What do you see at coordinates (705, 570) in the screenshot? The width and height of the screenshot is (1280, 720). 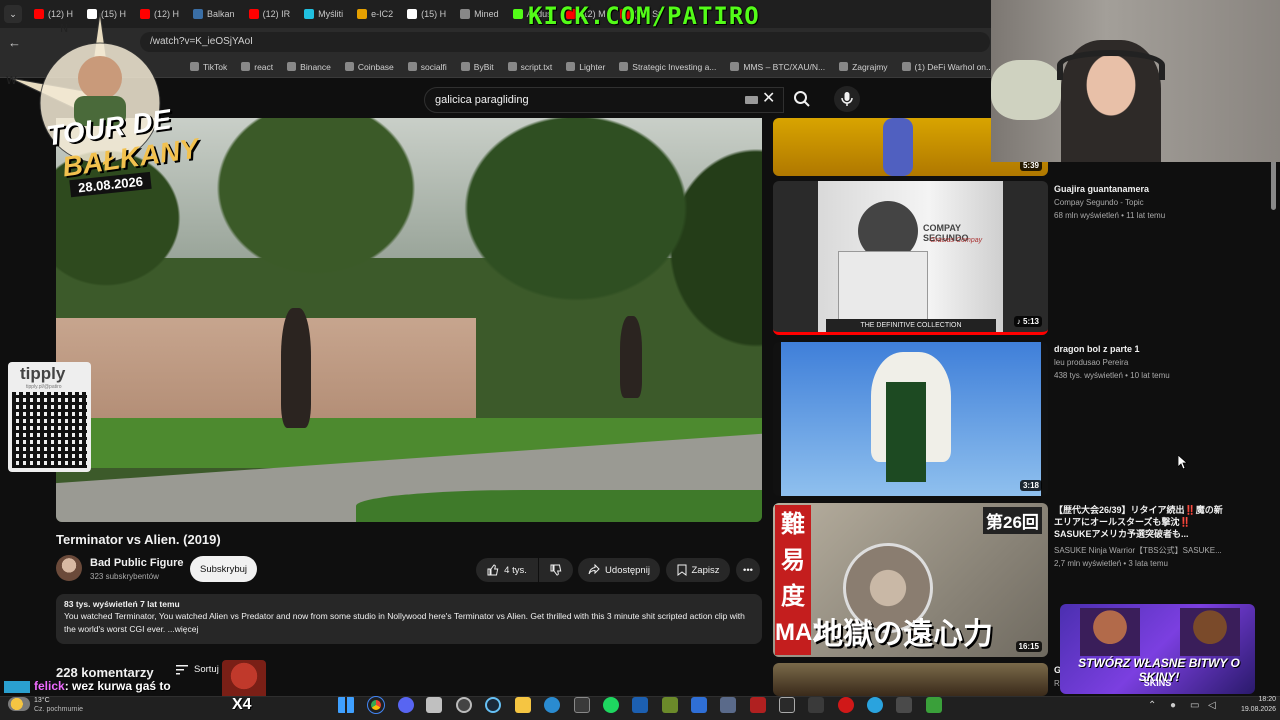 I see `save-label: Zapisz` at bounding box center [705, 570].